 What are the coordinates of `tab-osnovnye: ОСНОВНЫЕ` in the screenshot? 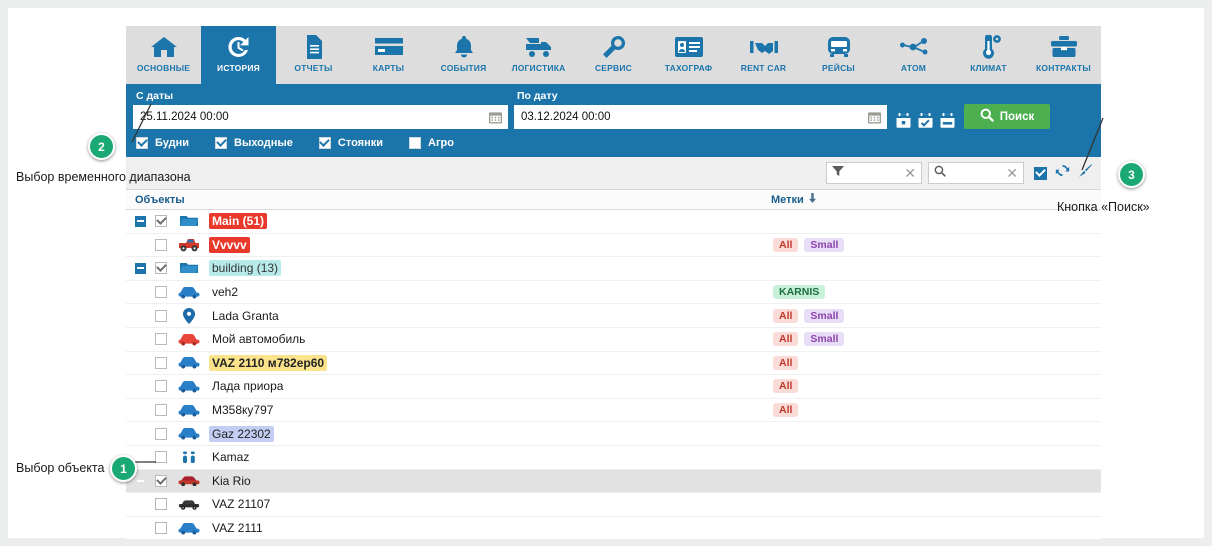 It's located at (163, 55).